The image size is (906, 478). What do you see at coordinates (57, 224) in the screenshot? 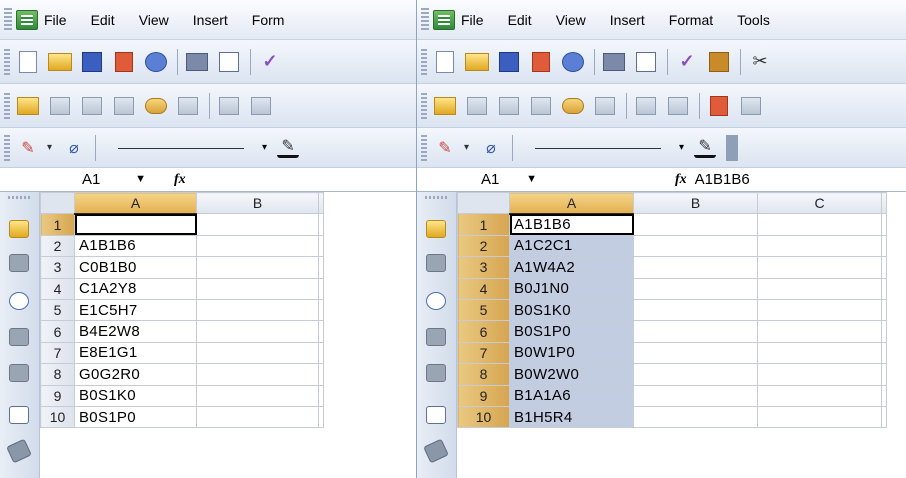
I see `row-header: 1` at bounding box center [57, 224].